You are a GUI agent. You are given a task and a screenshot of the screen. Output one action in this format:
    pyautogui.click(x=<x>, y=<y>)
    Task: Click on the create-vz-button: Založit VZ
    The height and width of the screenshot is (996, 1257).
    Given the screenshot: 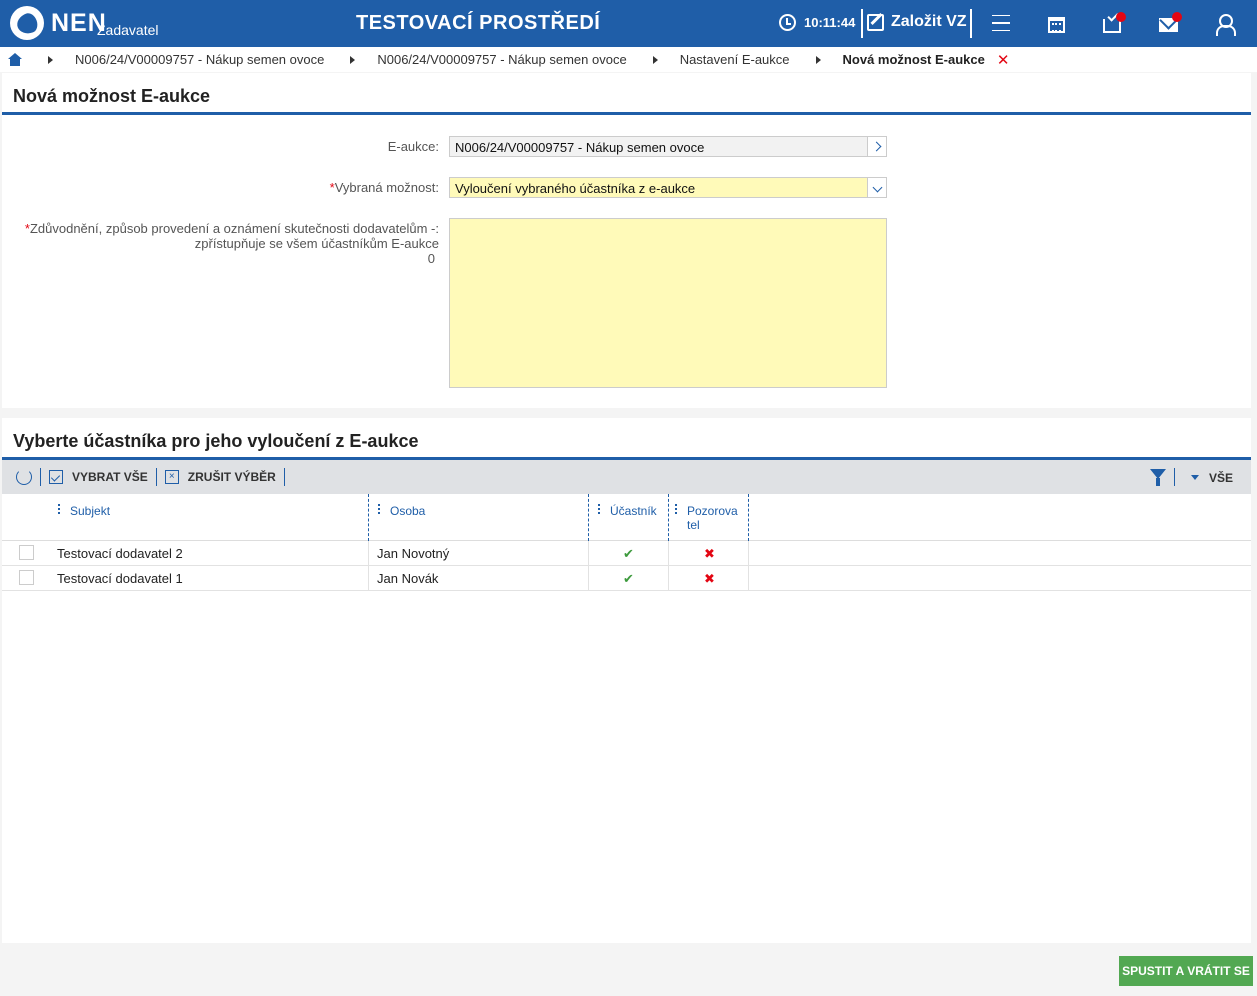 What is the action you would take?
    pyautogui.click(x=917, y=22)
    